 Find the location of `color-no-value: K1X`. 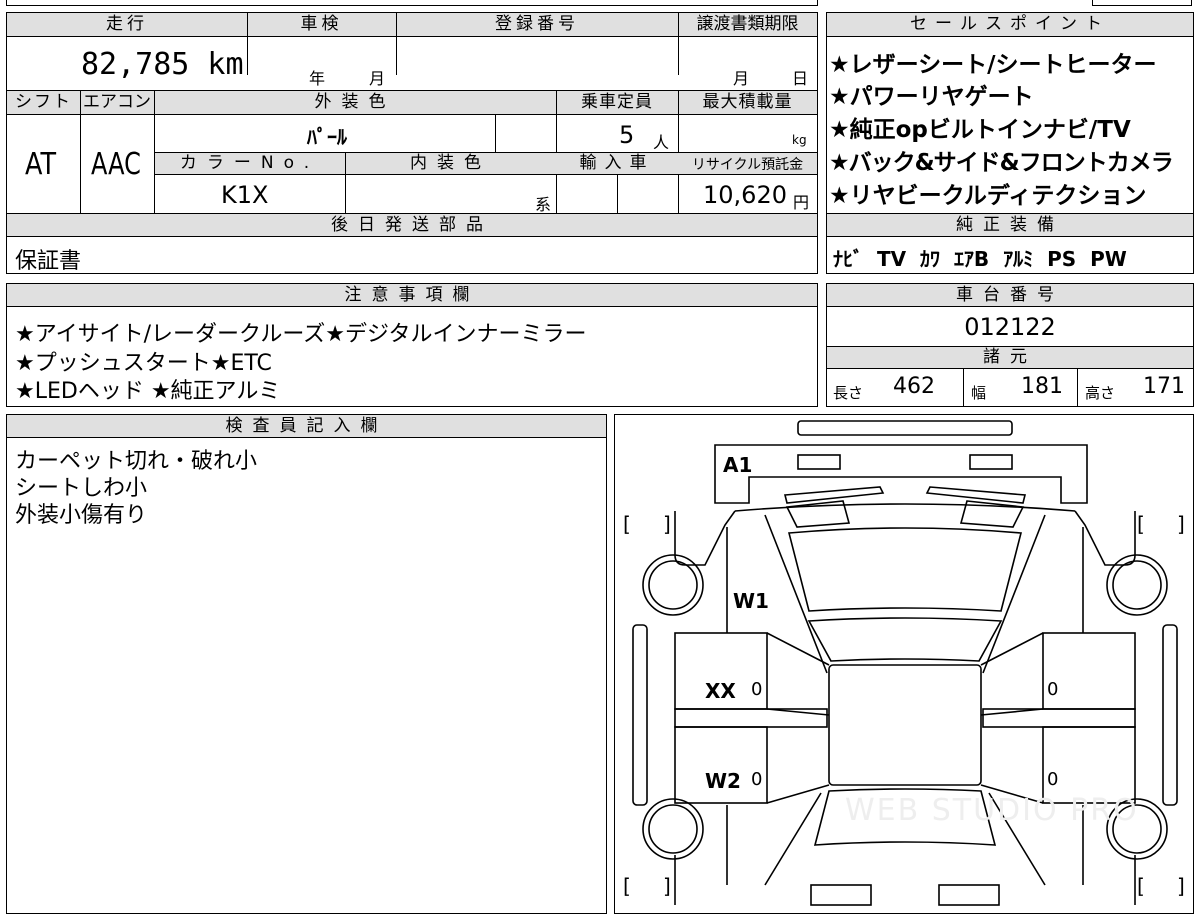

color-no-value: K1X is located at coordinates (245, 195).